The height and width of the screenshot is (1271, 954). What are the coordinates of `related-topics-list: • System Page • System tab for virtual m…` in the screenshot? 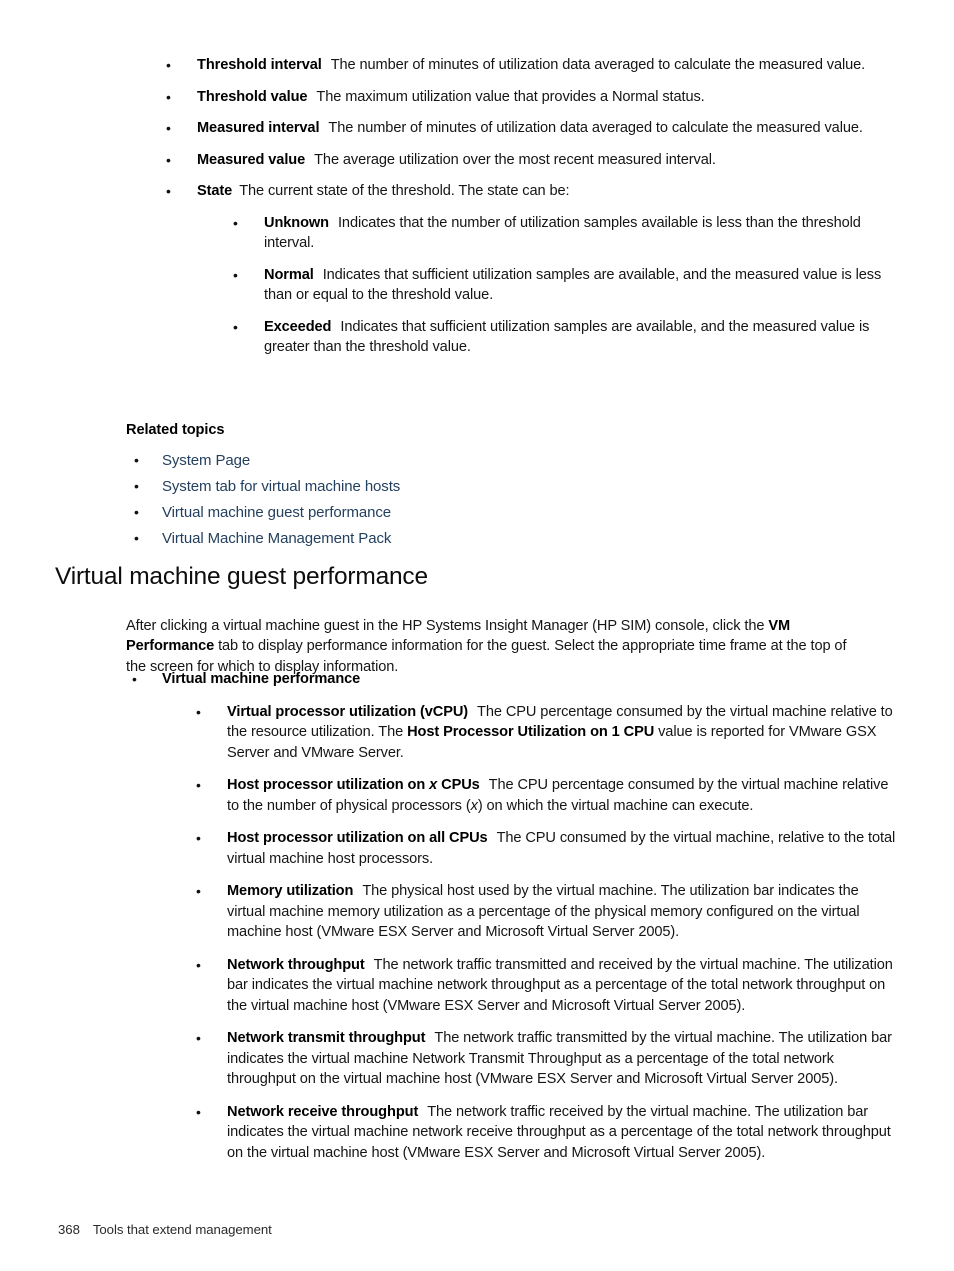 It's located at (434, 500).